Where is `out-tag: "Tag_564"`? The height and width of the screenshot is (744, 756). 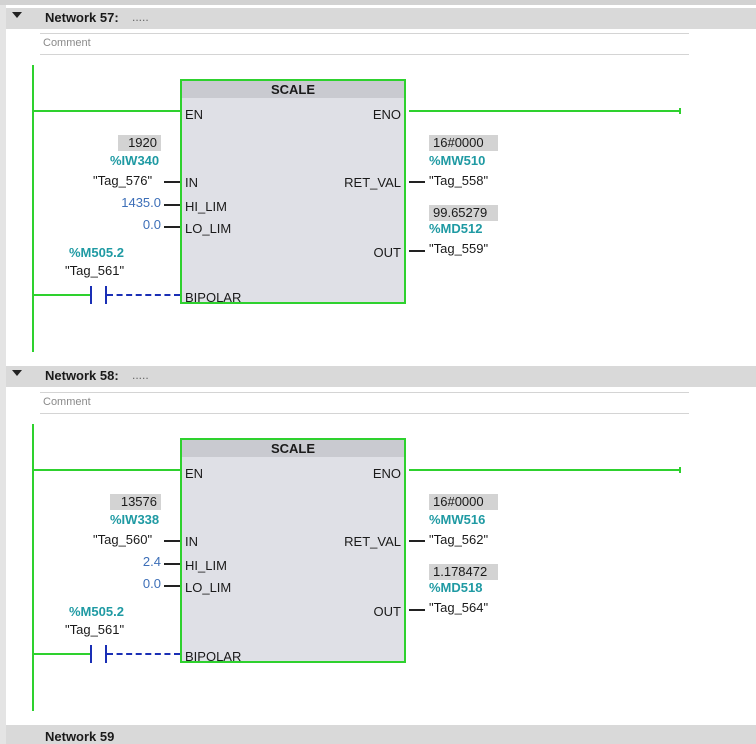
out-tag: "Tag_564" is located at coordinates (458, 607).